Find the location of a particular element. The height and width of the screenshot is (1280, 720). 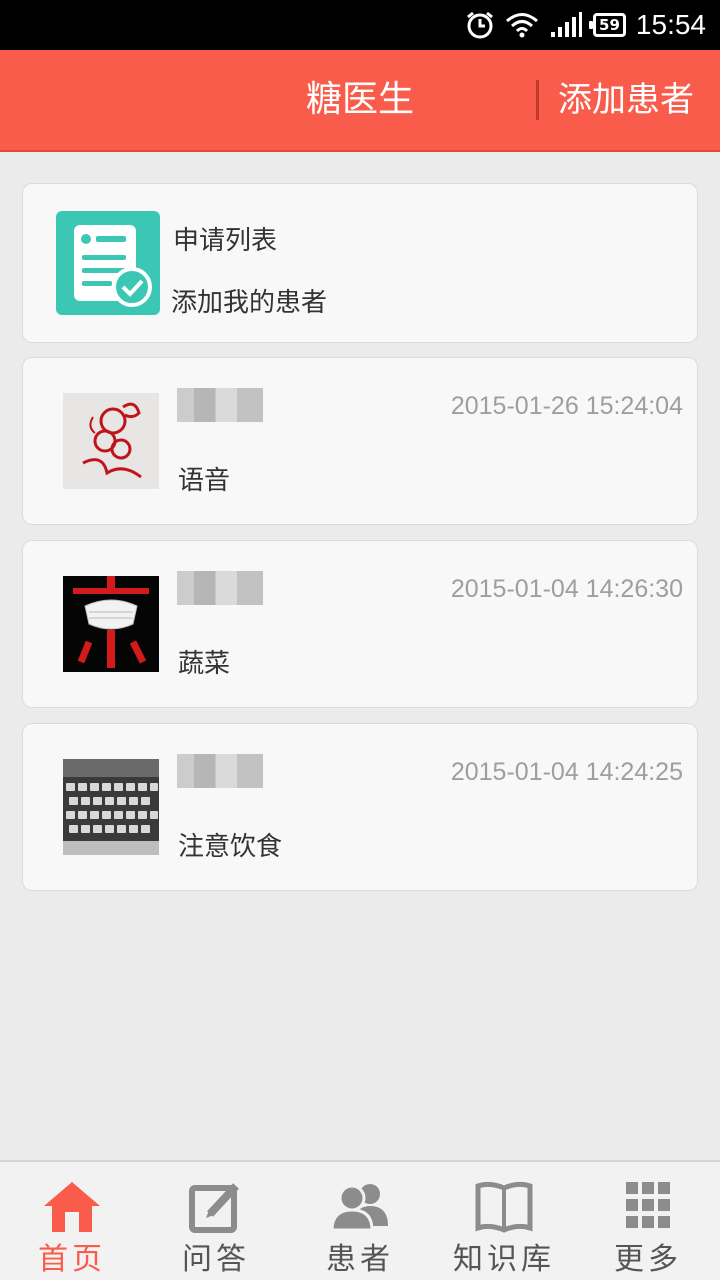

nav-qa: 问答 is located at coordinates (216, 1221).